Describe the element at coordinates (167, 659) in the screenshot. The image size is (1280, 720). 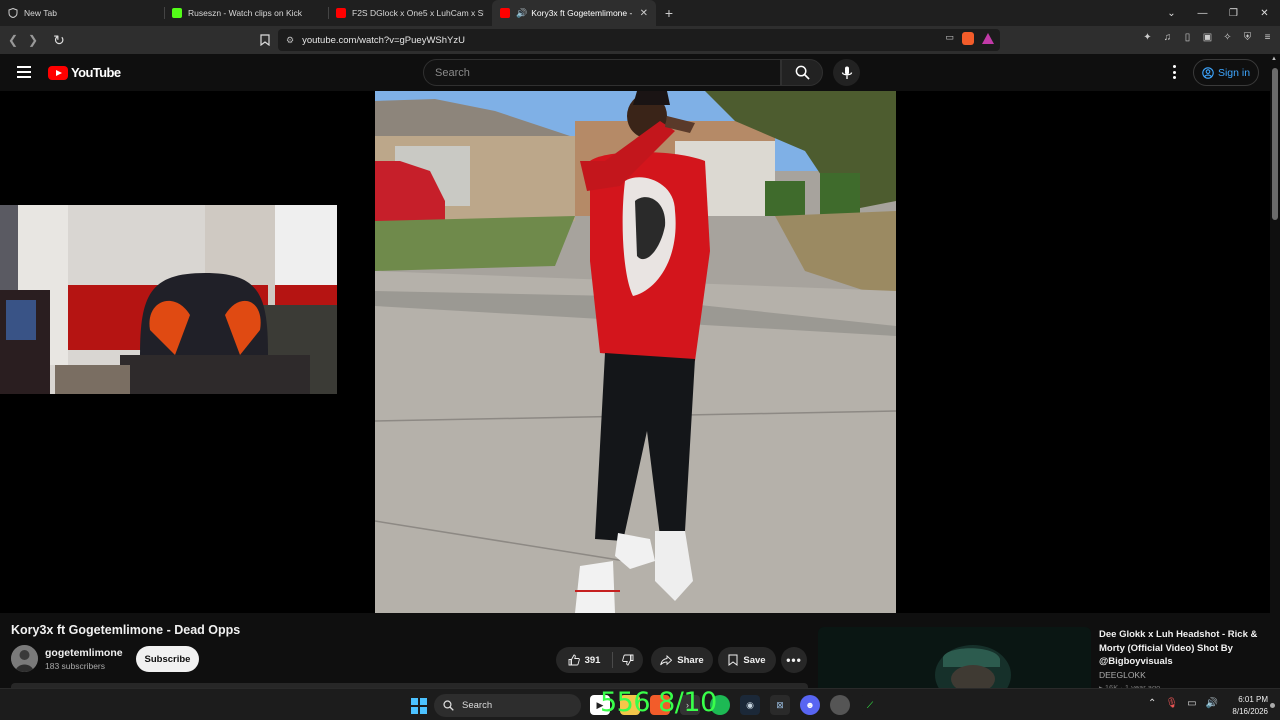
I see `subscribe-button: Subscribe` at that location.